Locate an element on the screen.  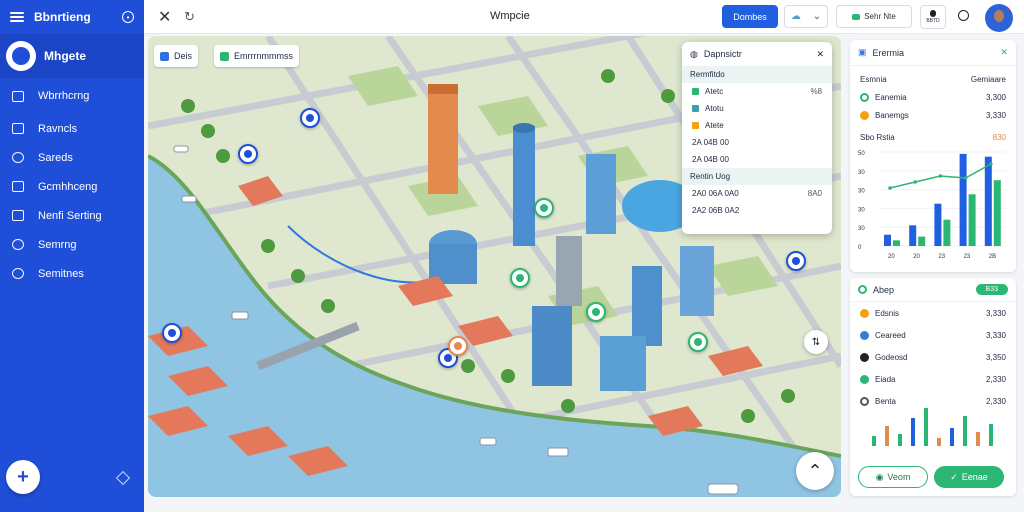
user-chip: BBTD is located at coordinates (933, 17).